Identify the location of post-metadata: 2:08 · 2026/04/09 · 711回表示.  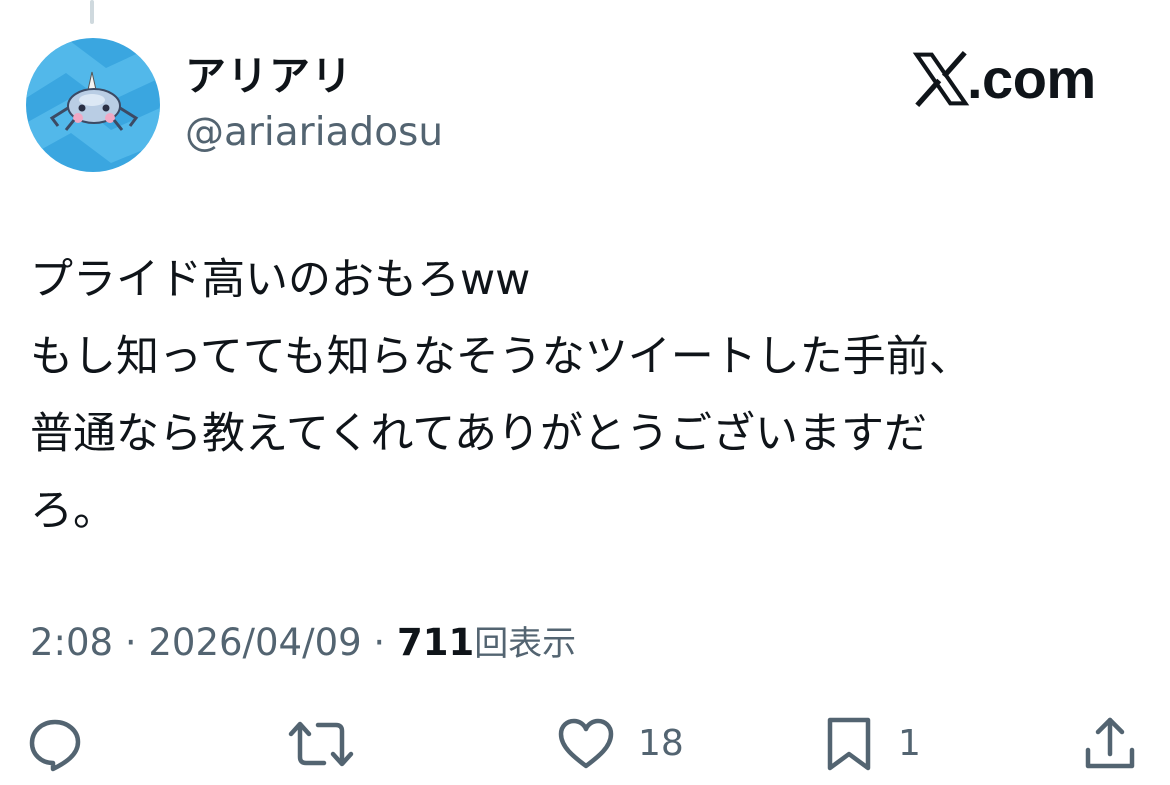
(303, 643).